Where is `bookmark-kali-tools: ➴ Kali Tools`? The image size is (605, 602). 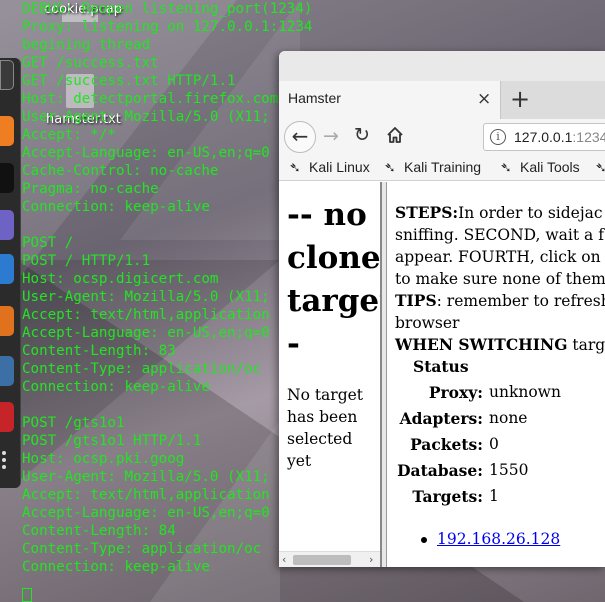 bookmark-kali-tools: ➴ Kali Tools is located at coordinates (540, 167).